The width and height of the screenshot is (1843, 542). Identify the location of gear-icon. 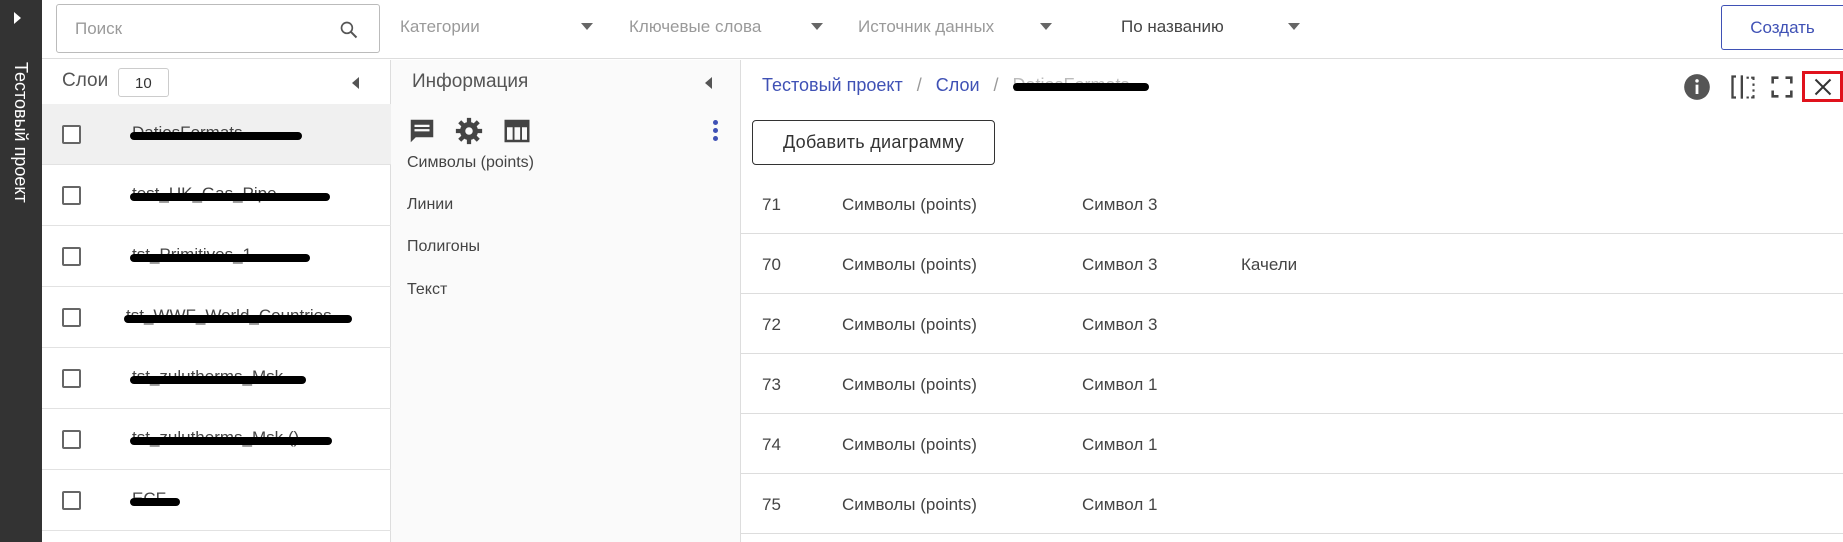
(469, 131).